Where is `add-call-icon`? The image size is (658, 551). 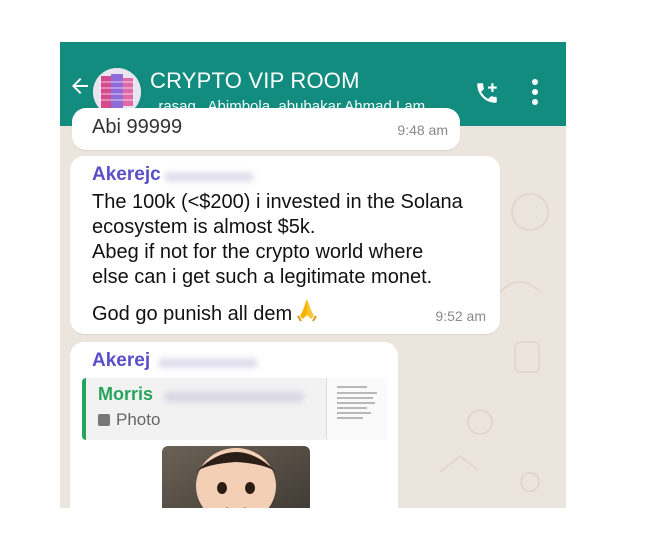
add-call-icon is located at coordinates (487, 93).